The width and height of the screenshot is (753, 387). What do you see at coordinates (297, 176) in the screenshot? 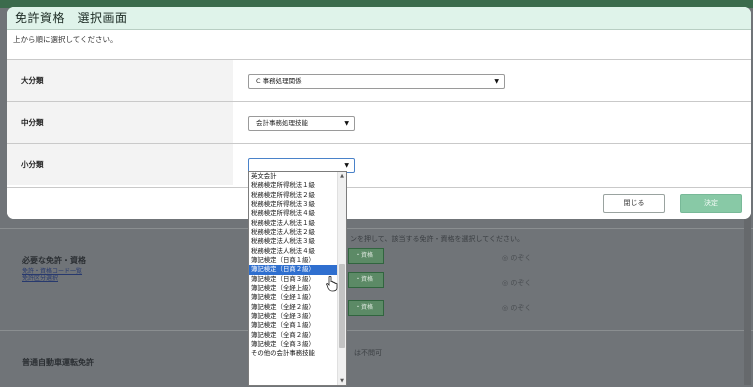
I see `dropdown-option: 英文会計` at bounding box center [297, 176].